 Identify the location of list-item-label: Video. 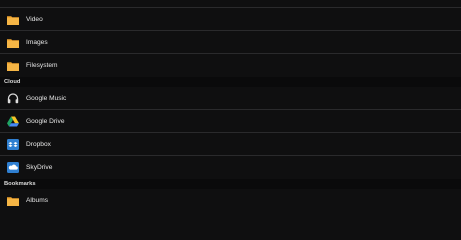
(34, 19).